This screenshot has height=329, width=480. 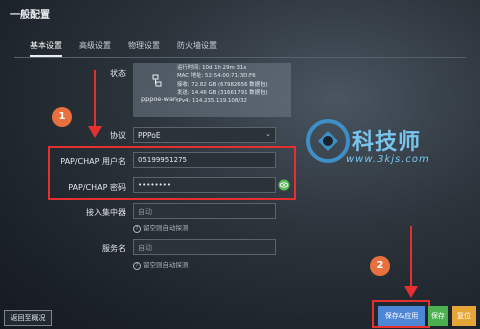 What do you see at coordinates (28, 318) in the screenshot?
I see `back-to-overview-button: 返回至概况` at bounding box center [28, 318].